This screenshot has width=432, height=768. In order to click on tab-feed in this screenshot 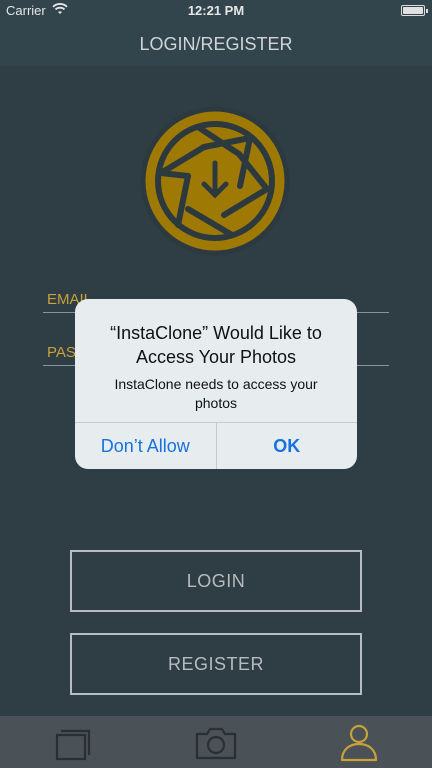, I will do `click(73, 742)`.